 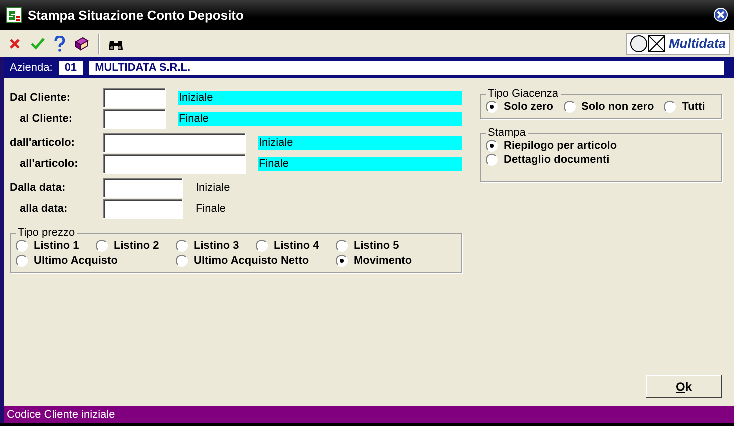 What do you see at coordinates (60, 44) in the screenshot?
I see `help-icon` at bounding box center [60, 44].